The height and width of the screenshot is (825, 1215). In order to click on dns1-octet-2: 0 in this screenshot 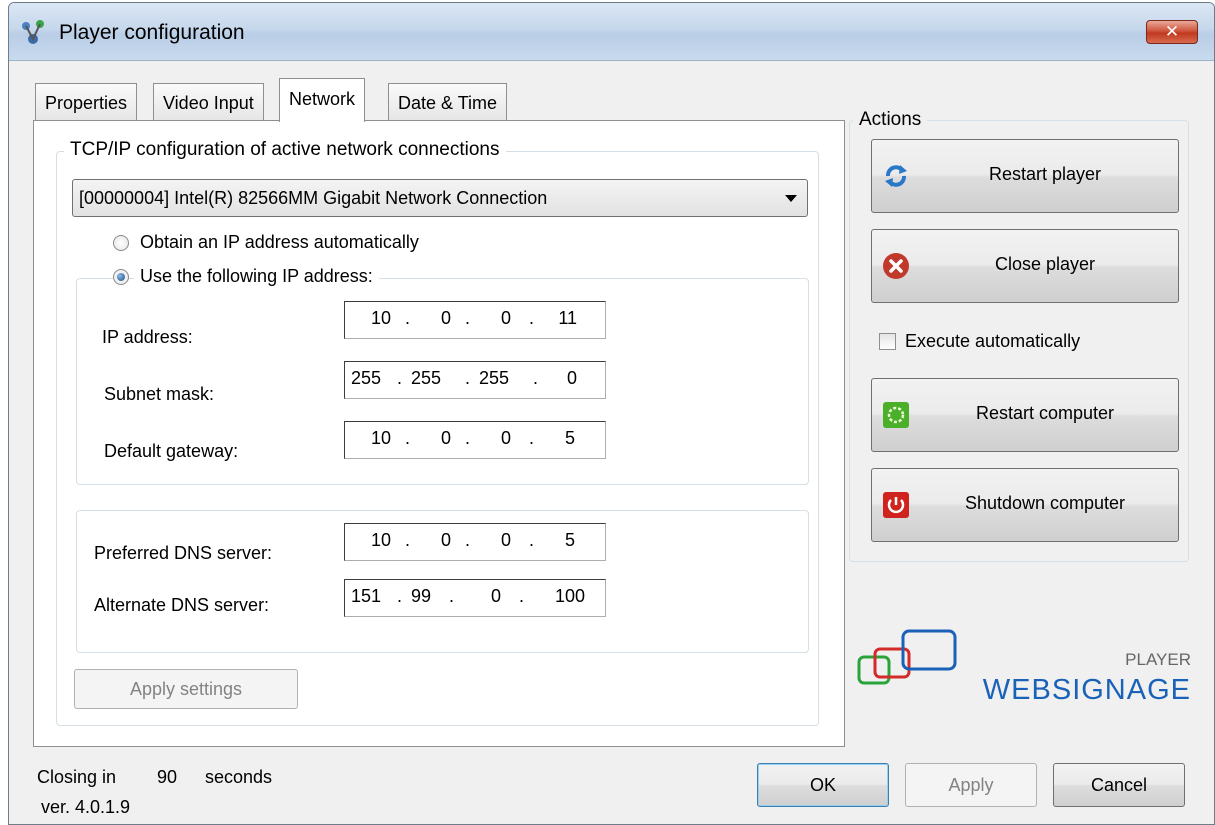, I will do `click(445, 540)`.